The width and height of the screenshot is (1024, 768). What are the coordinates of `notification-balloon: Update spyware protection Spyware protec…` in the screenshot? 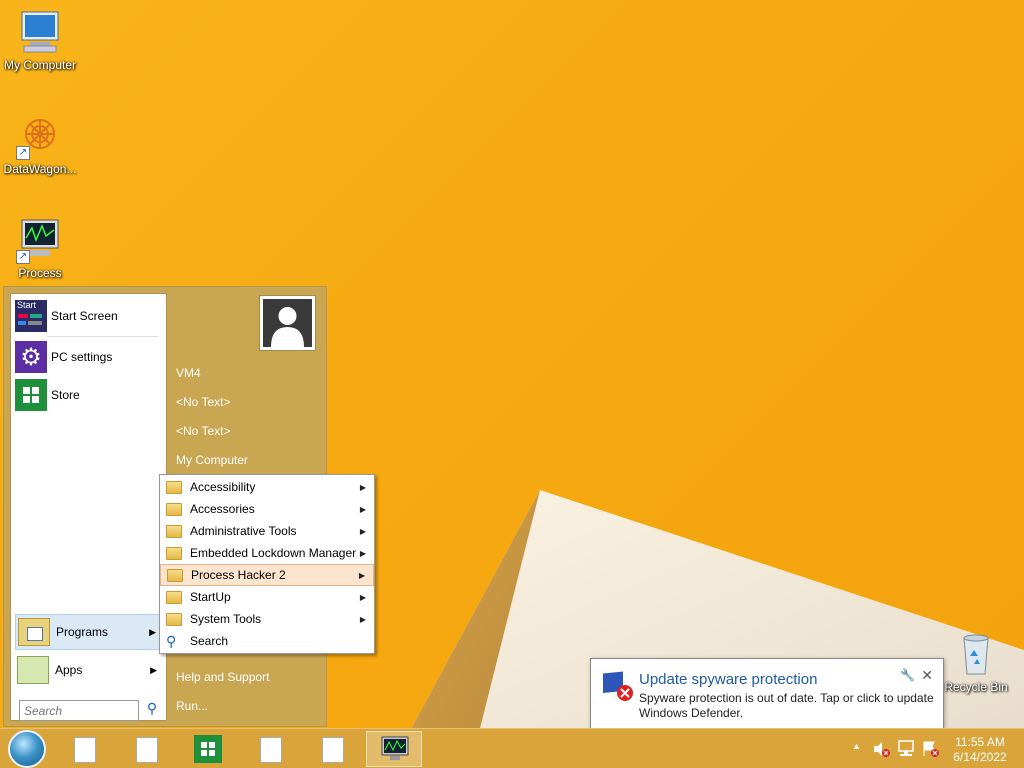 It's located at (767, 699).